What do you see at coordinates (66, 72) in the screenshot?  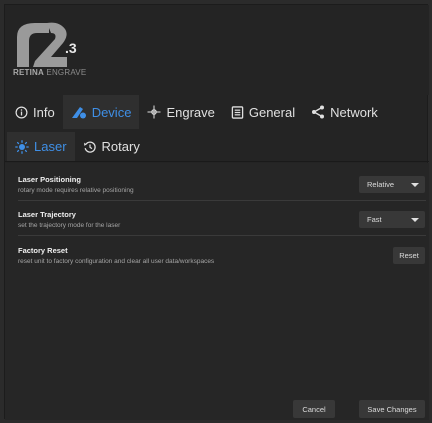 I see `brand-name-light: ENGRAVE` at bounding box center [66, 72].